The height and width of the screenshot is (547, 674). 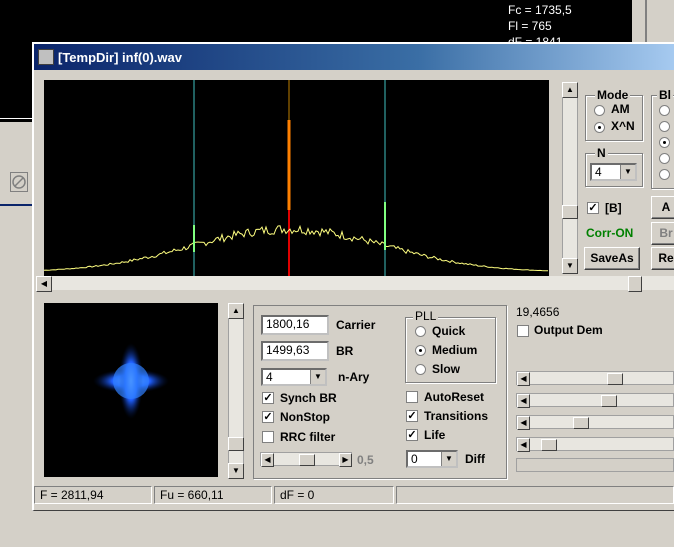 I want to click on status-df: dF = 0, so click(x=334, y=495).